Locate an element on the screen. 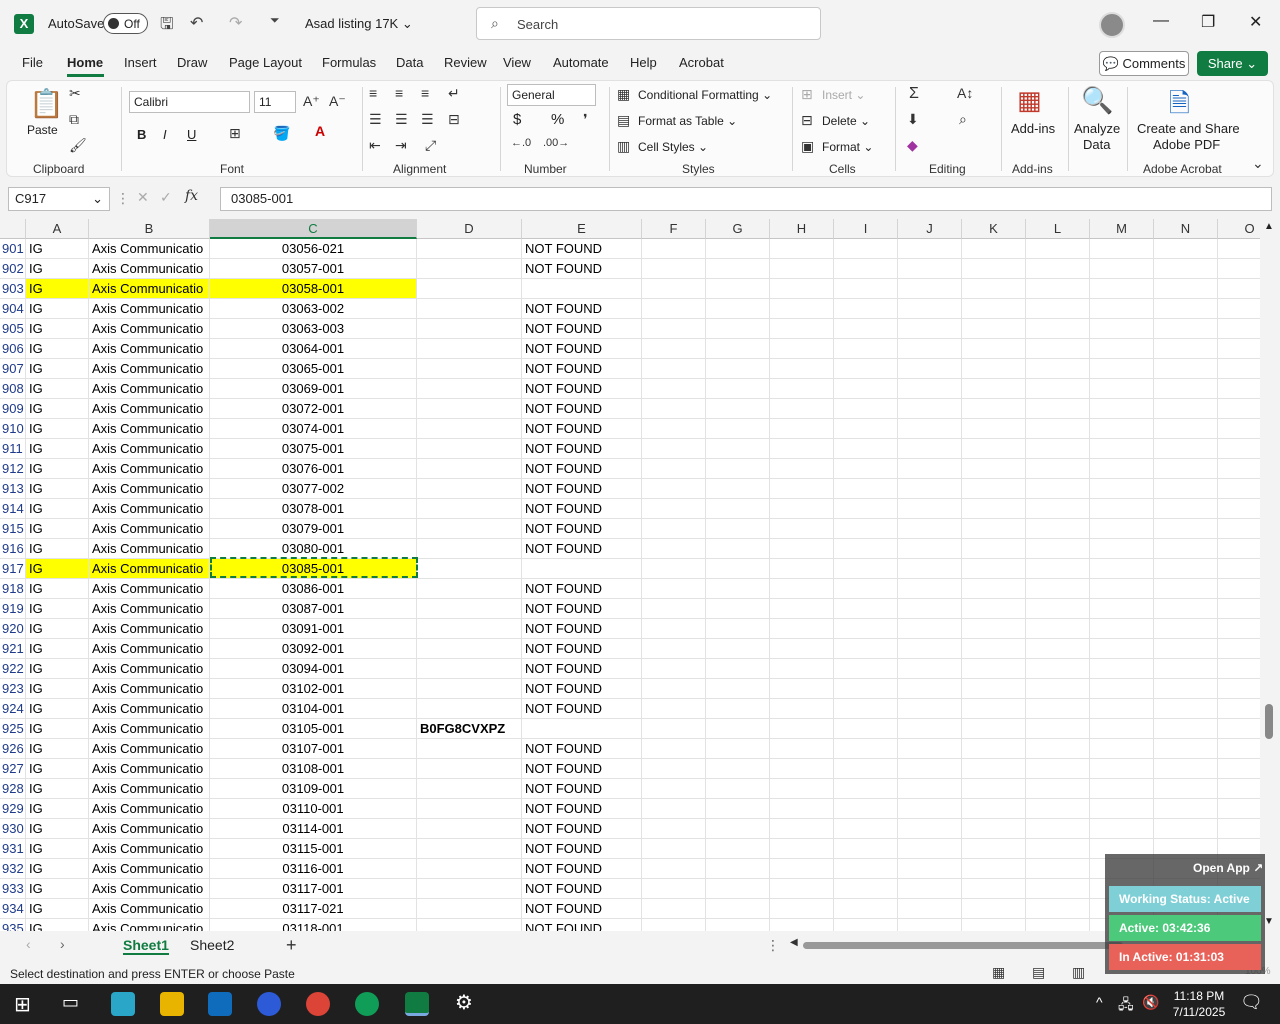  page-layout-view-icon: ▤ is located at coordinates (1038, 972).